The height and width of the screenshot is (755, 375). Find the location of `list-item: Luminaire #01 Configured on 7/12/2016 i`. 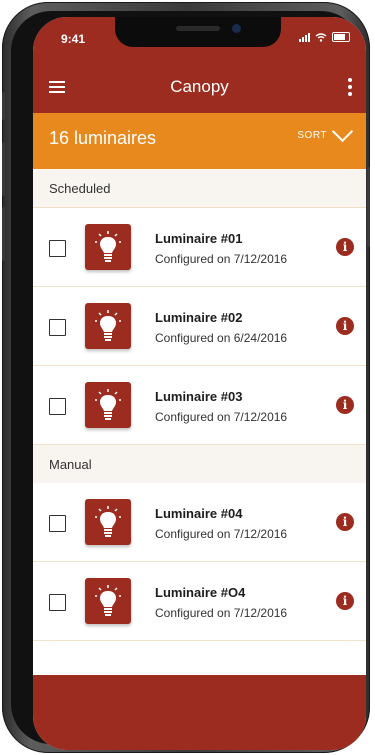

list-item: Luminaire #01 Configured on 7/12/2016 i is located at coordinates (199, 247).